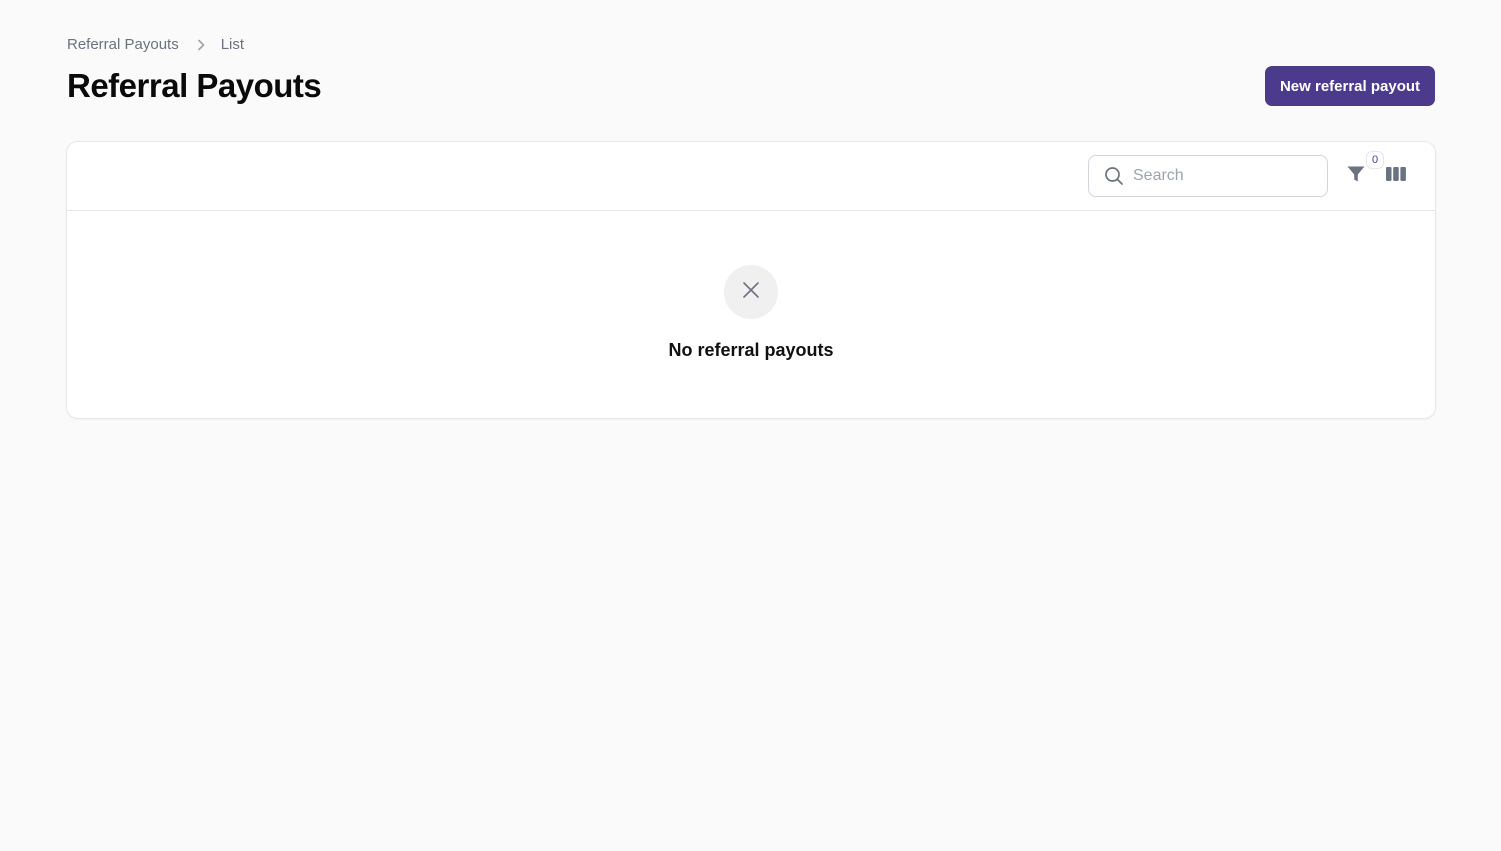  Describe the element at coordinates (123, 44) in the screenshot. I see `breadcrumb-item-referral-payouts: Referral Payouts` at that location.